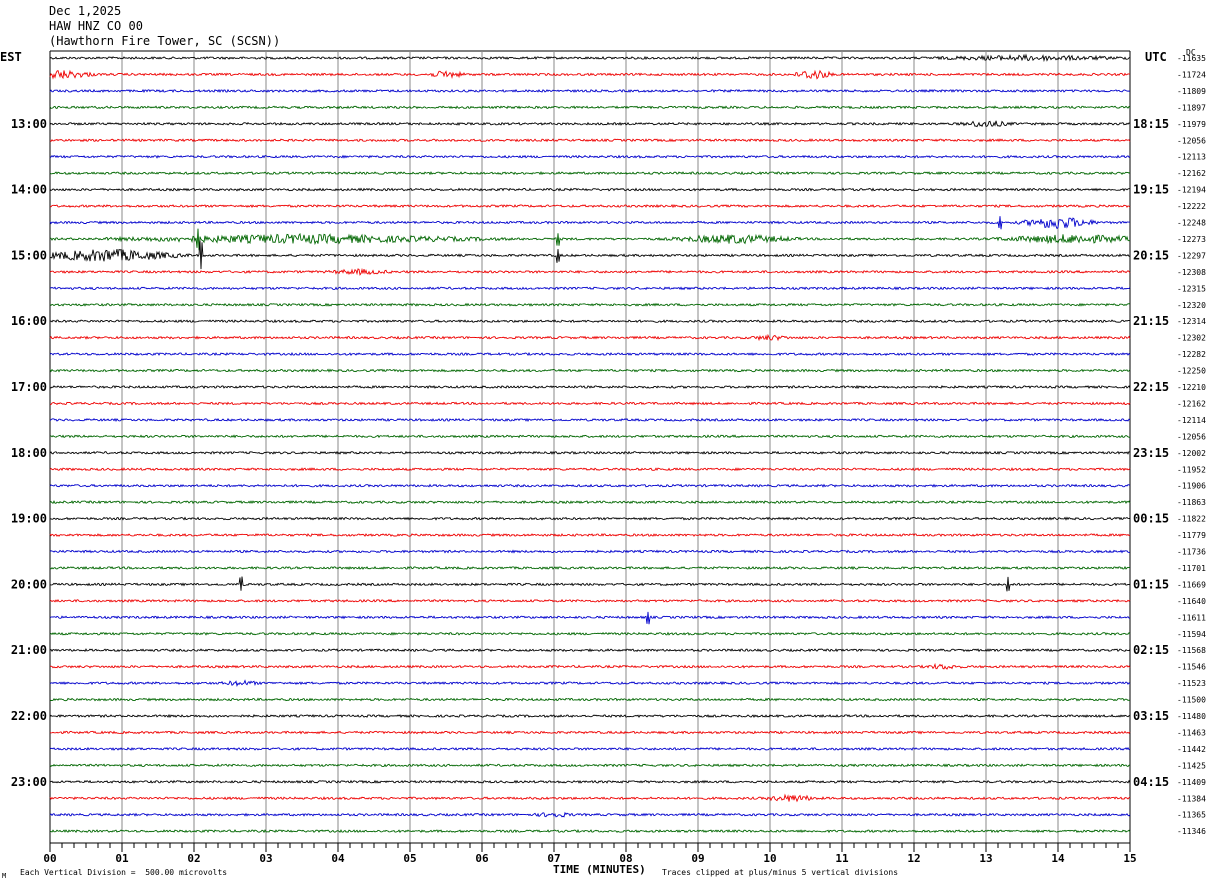 Image resolution: width=1210 pixels, height=886 pixels. What do you see at coordinates (1191, 502) in the screenshot?
I see `dc-offset-label: -11863` at bounding box center [1191, 502].